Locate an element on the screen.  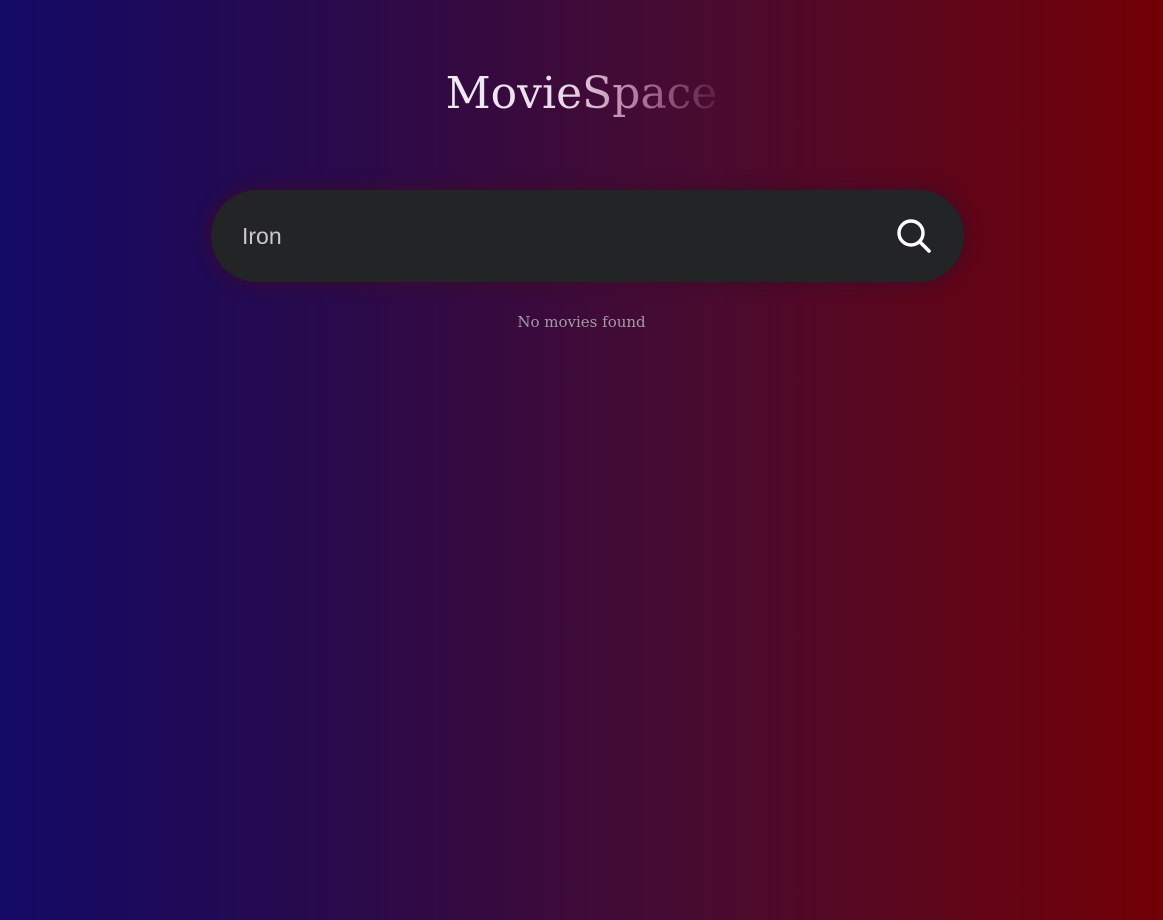
search-icon is located at coordinates (914, 236).